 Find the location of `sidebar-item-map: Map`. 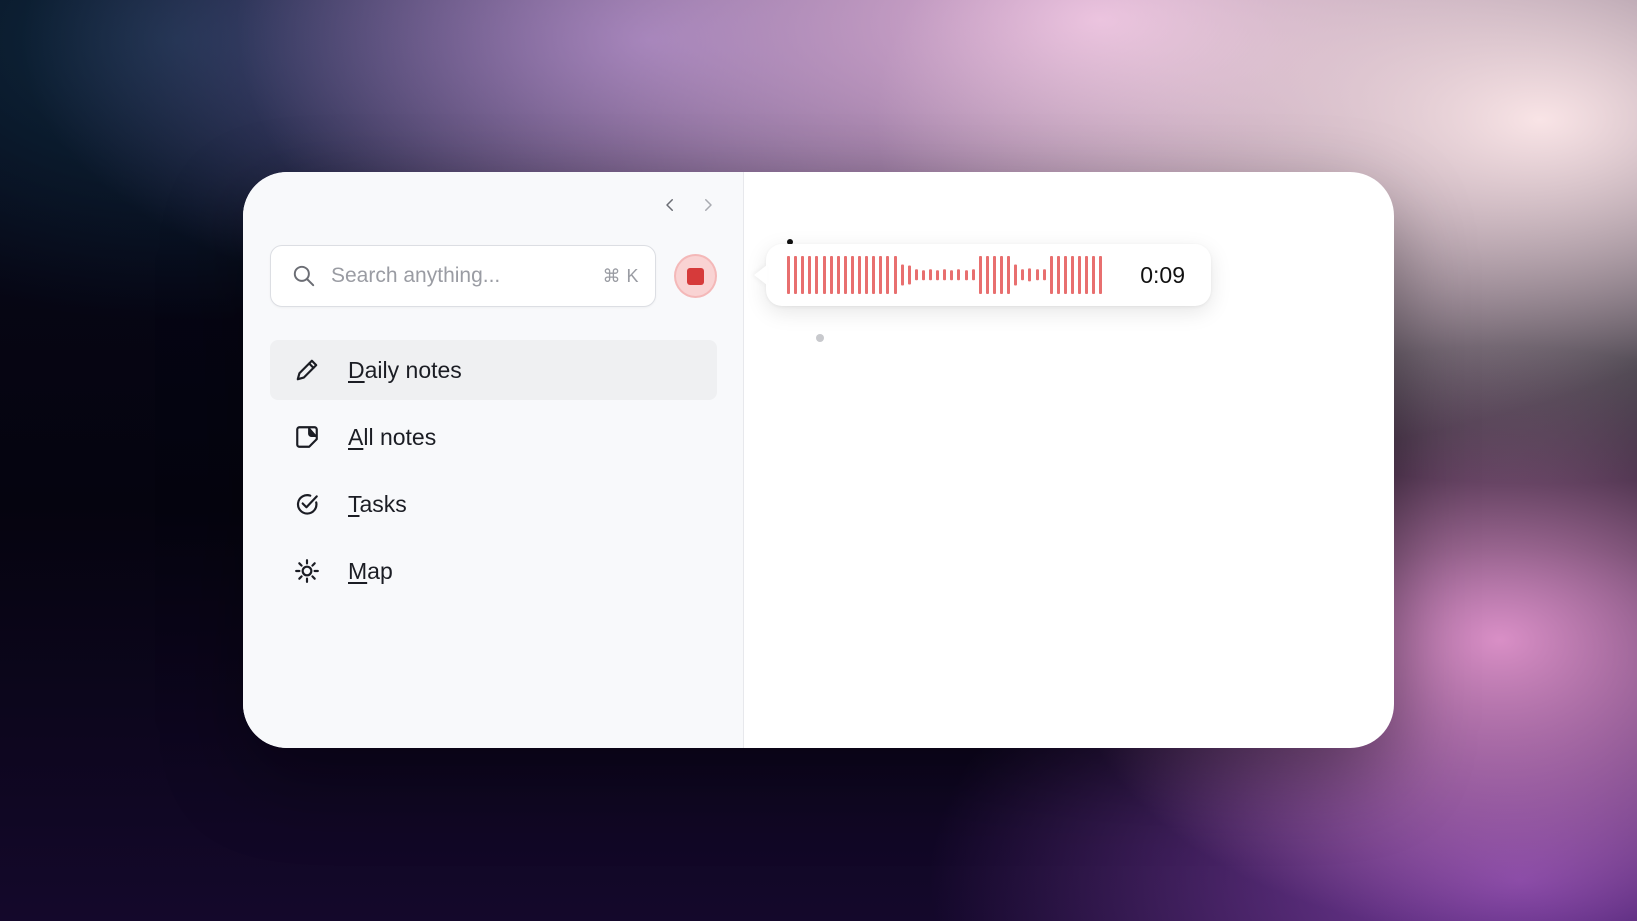

sidebar-item-map: Map is located at coordinates (493, 571).